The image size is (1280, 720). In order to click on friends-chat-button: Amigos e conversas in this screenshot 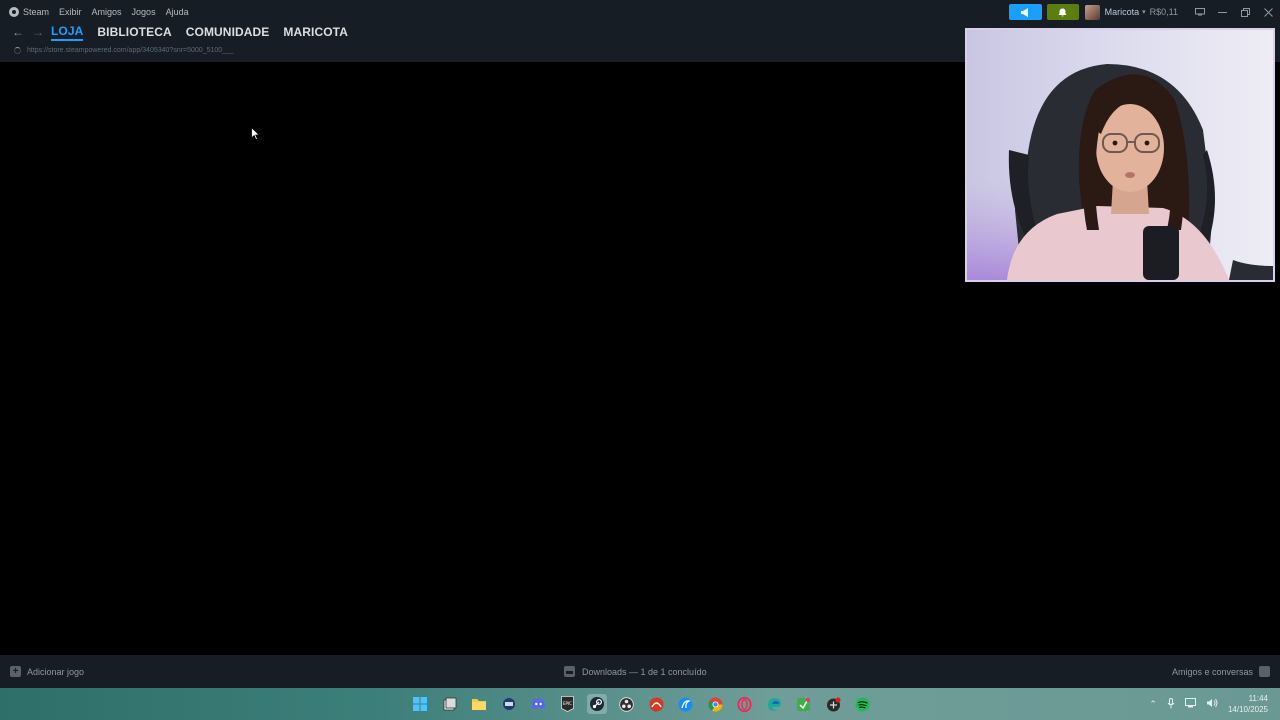, I will do `click(1221, 671)`.